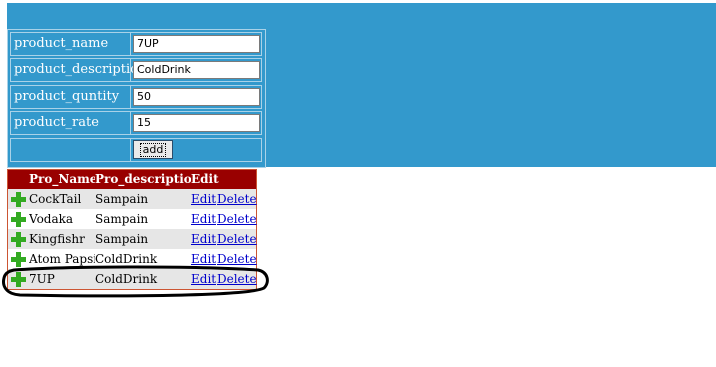 The width and height of the screenshot is (716, 367). What do you see at coordinates (57, 239) in the screenshot?
I see `row-name: Kingfishr` at bounding box center [57, 239].